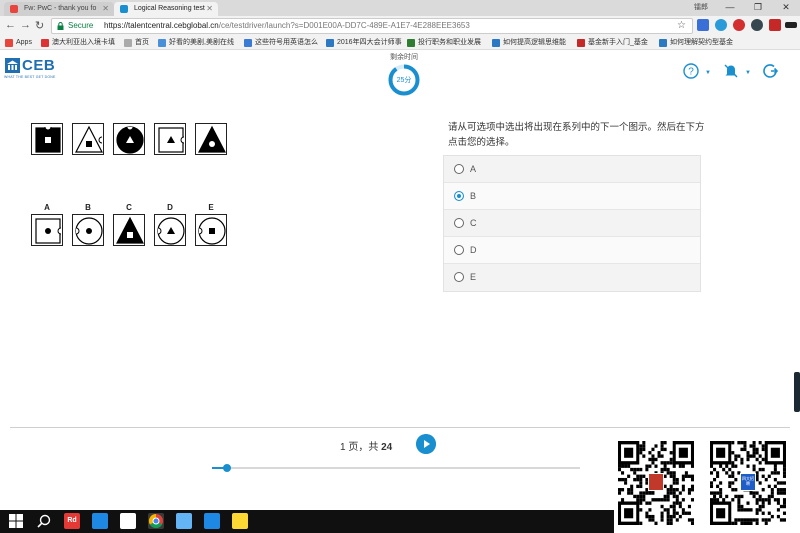 The width and height of the screenshot is (800, 533). What do you see at coordinates (387, 447) in the screenshot?
I see `total-pages: 24` at bounding box center [387, 447].